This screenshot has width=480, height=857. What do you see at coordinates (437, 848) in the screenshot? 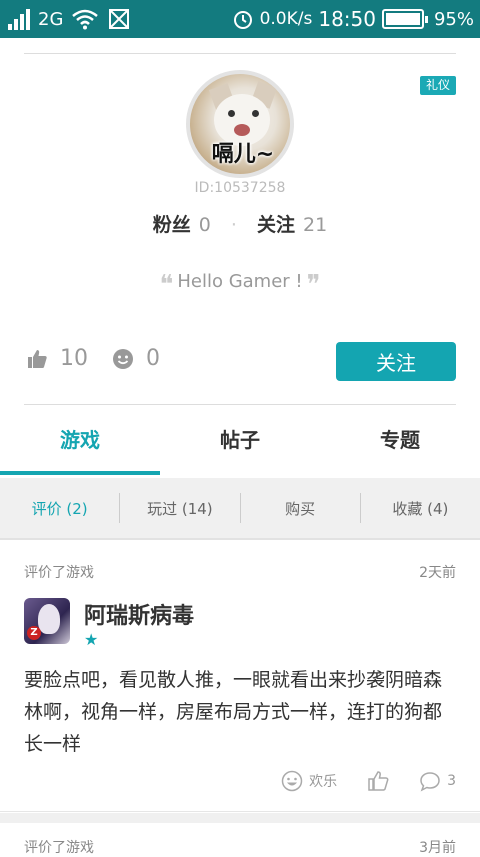
I see `review-time: 3月前` at bounding box center [437, 848].